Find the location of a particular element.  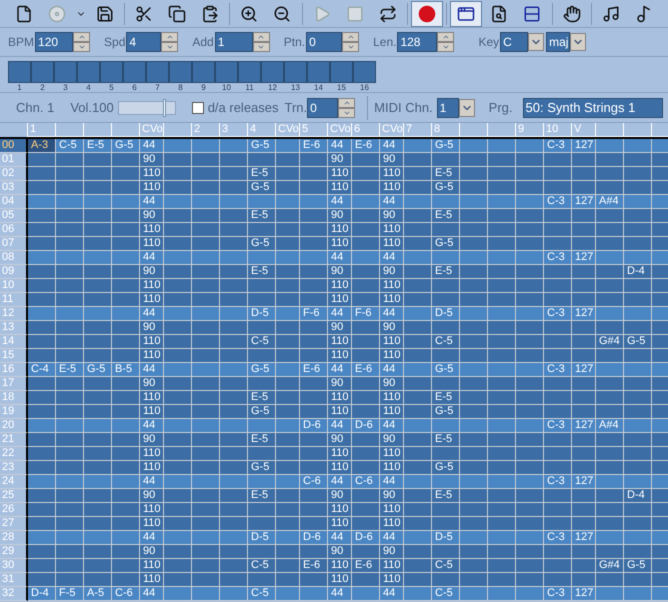

row-number: 25 is located at coordinates (14, 496).